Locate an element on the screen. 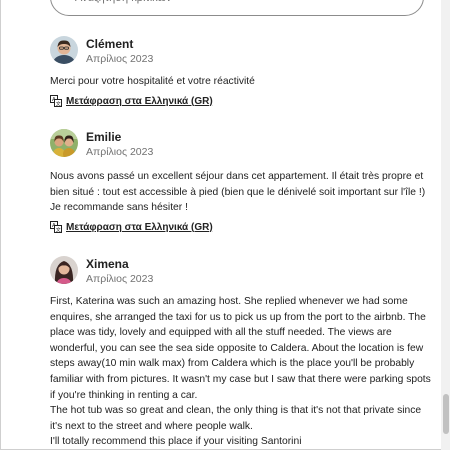  search-input is located at coordinates (225, 3).